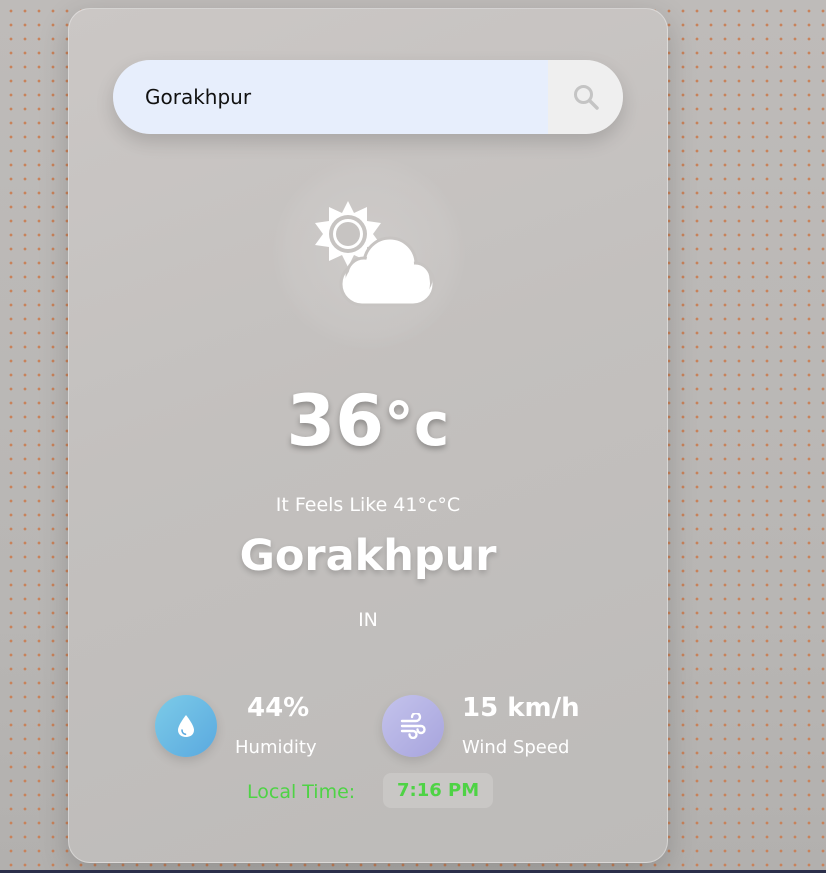 This screenshot has height=873, width=826. I want to click on weather-icon-container, so click(369, 253).